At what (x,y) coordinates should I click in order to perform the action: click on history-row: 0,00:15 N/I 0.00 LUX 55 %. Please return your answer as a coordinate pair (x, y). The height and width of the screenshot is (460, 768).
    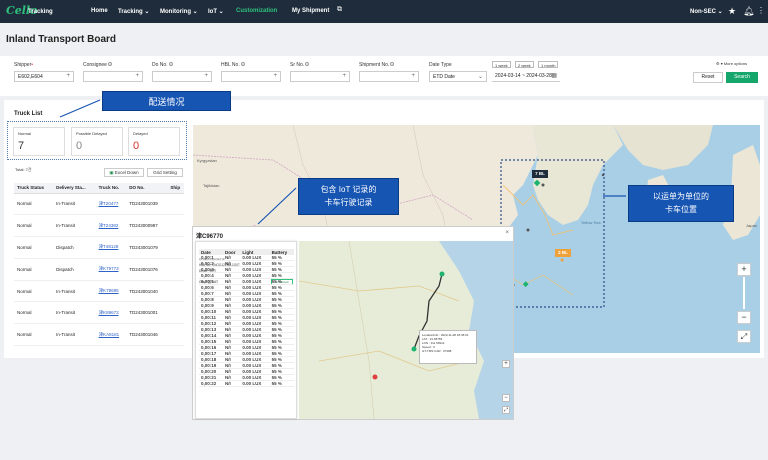
    Looking at the image, I should click on (246, 342).